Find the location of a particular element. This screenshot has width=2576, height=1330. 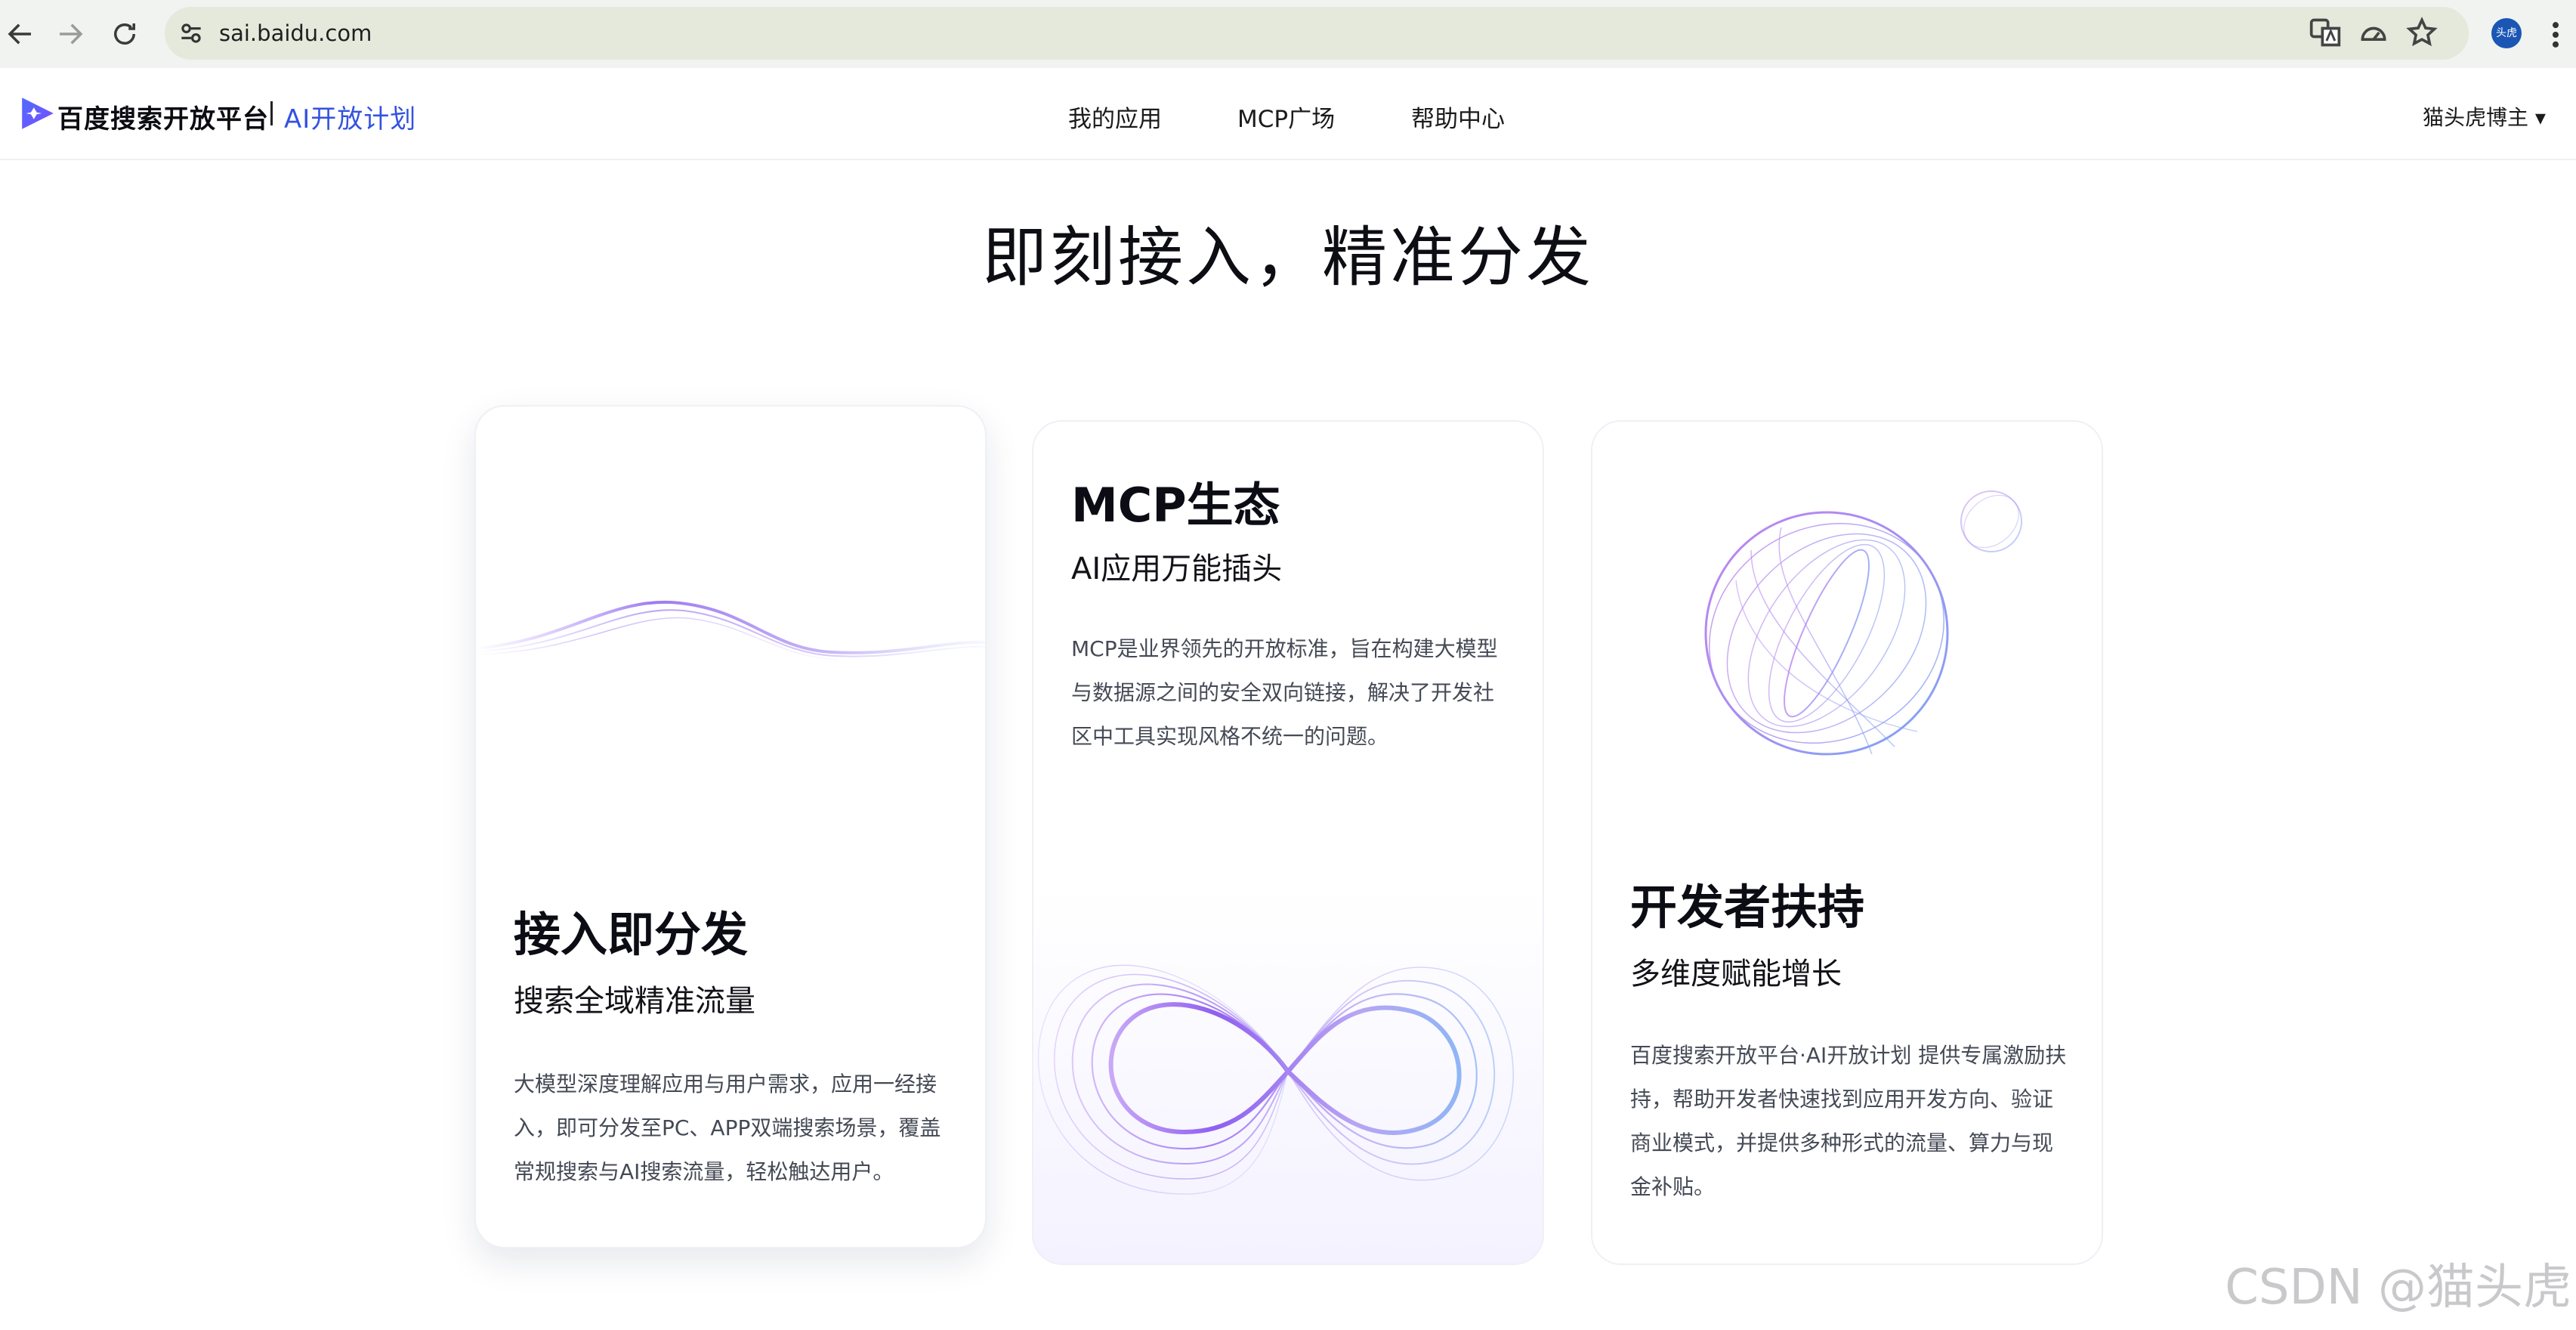

url-text: sai.baidu.com is located at coordinates (295, 33).